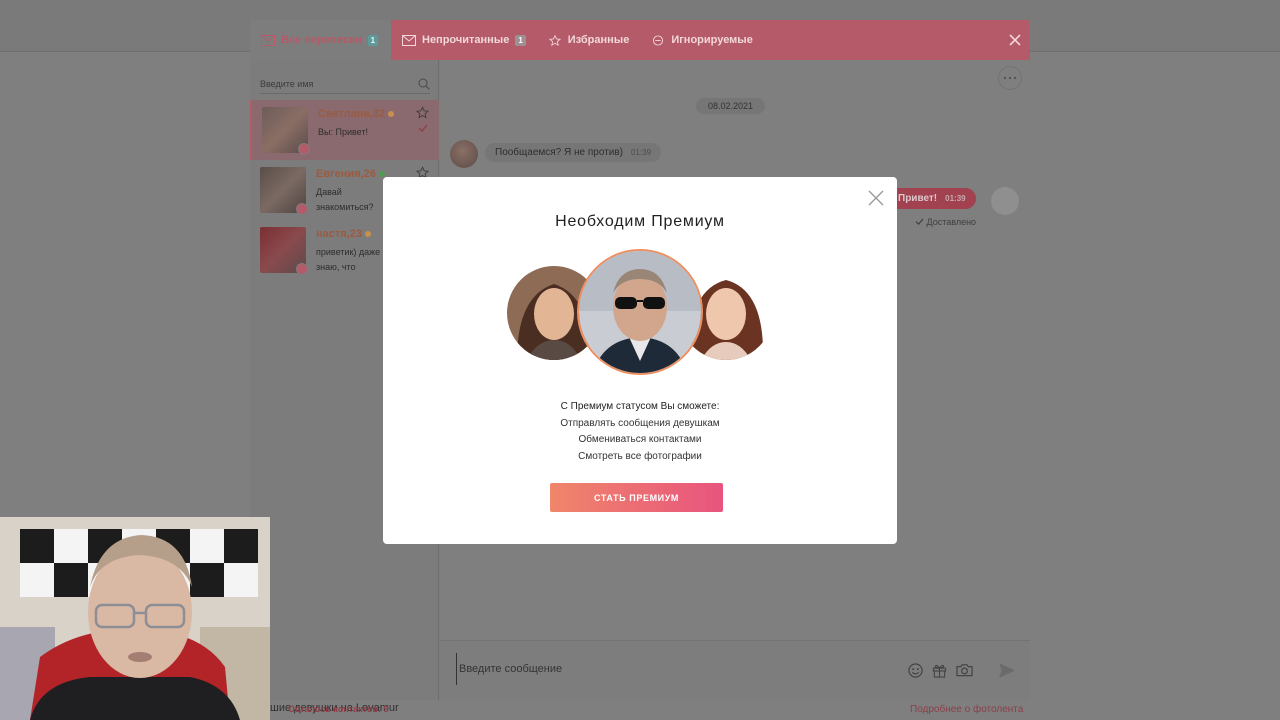 The image size is (1280, 720). I want to click on gift-icon, so click(939, 670).